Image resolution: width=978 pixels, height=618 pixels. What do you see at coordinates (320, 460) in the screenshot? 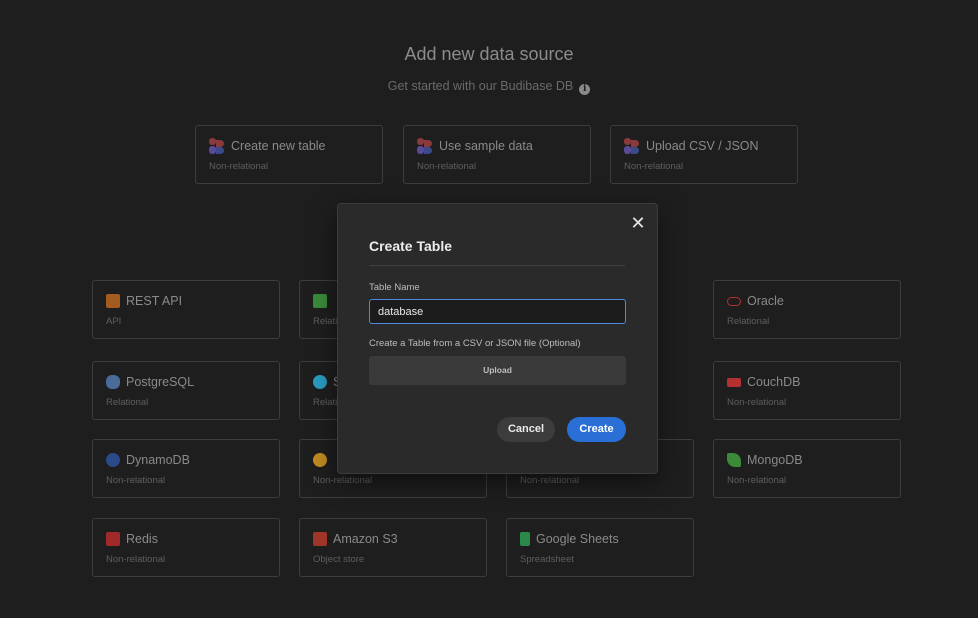
I see `firebase-icon` at bounding box center [320, 460].